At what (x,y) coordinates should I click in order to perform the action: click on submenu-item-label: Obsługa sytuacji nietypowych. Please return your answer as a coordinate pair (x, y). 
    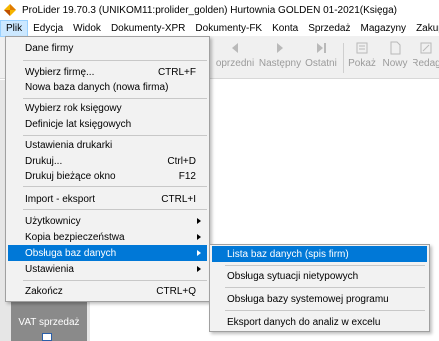
    Looking at the image, I should click on (293, 276).